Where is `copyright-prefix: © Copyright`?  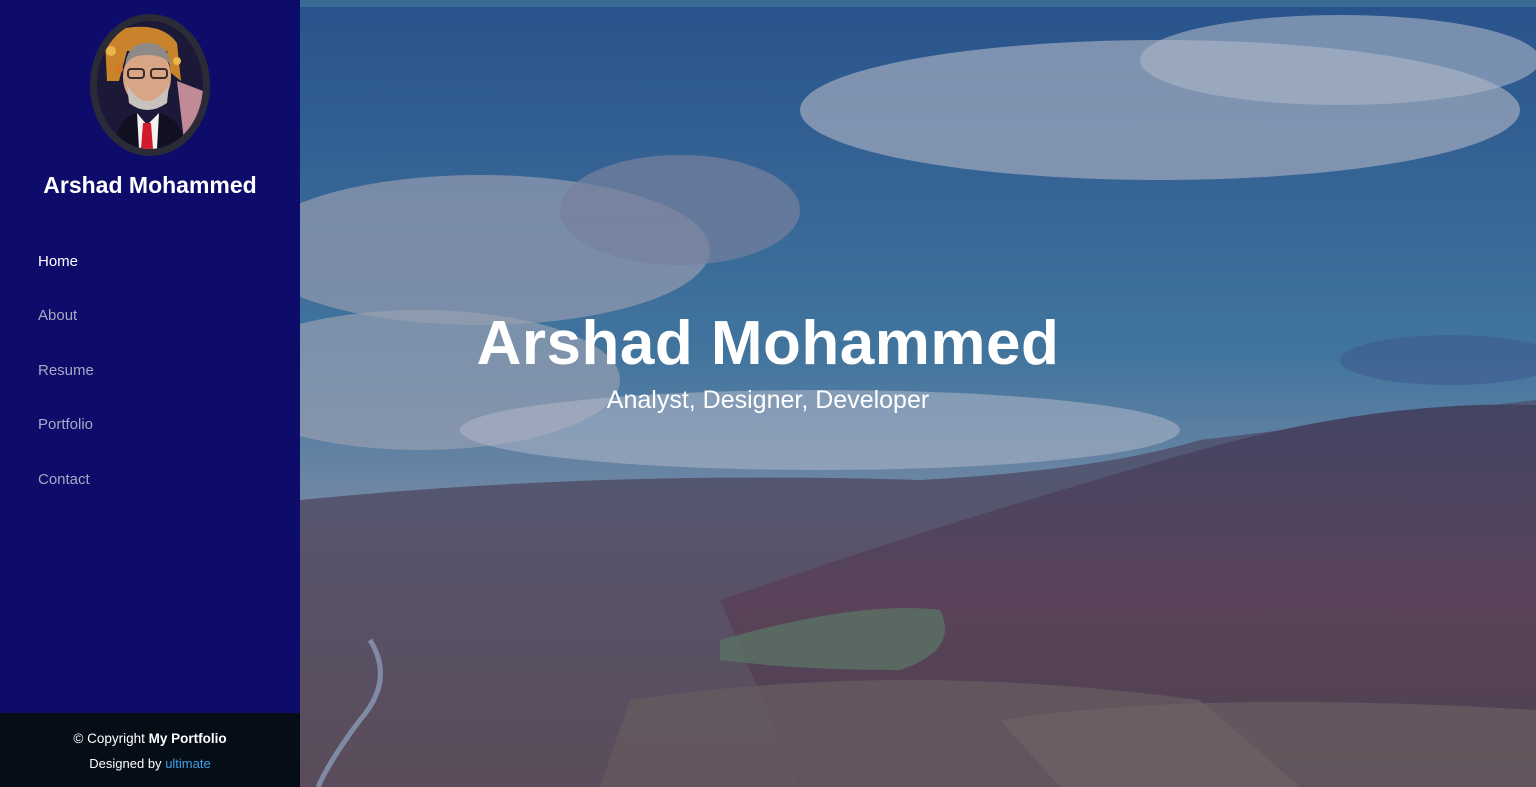
copyright-prefix: © Copyright is located at coordinates (109, 738).